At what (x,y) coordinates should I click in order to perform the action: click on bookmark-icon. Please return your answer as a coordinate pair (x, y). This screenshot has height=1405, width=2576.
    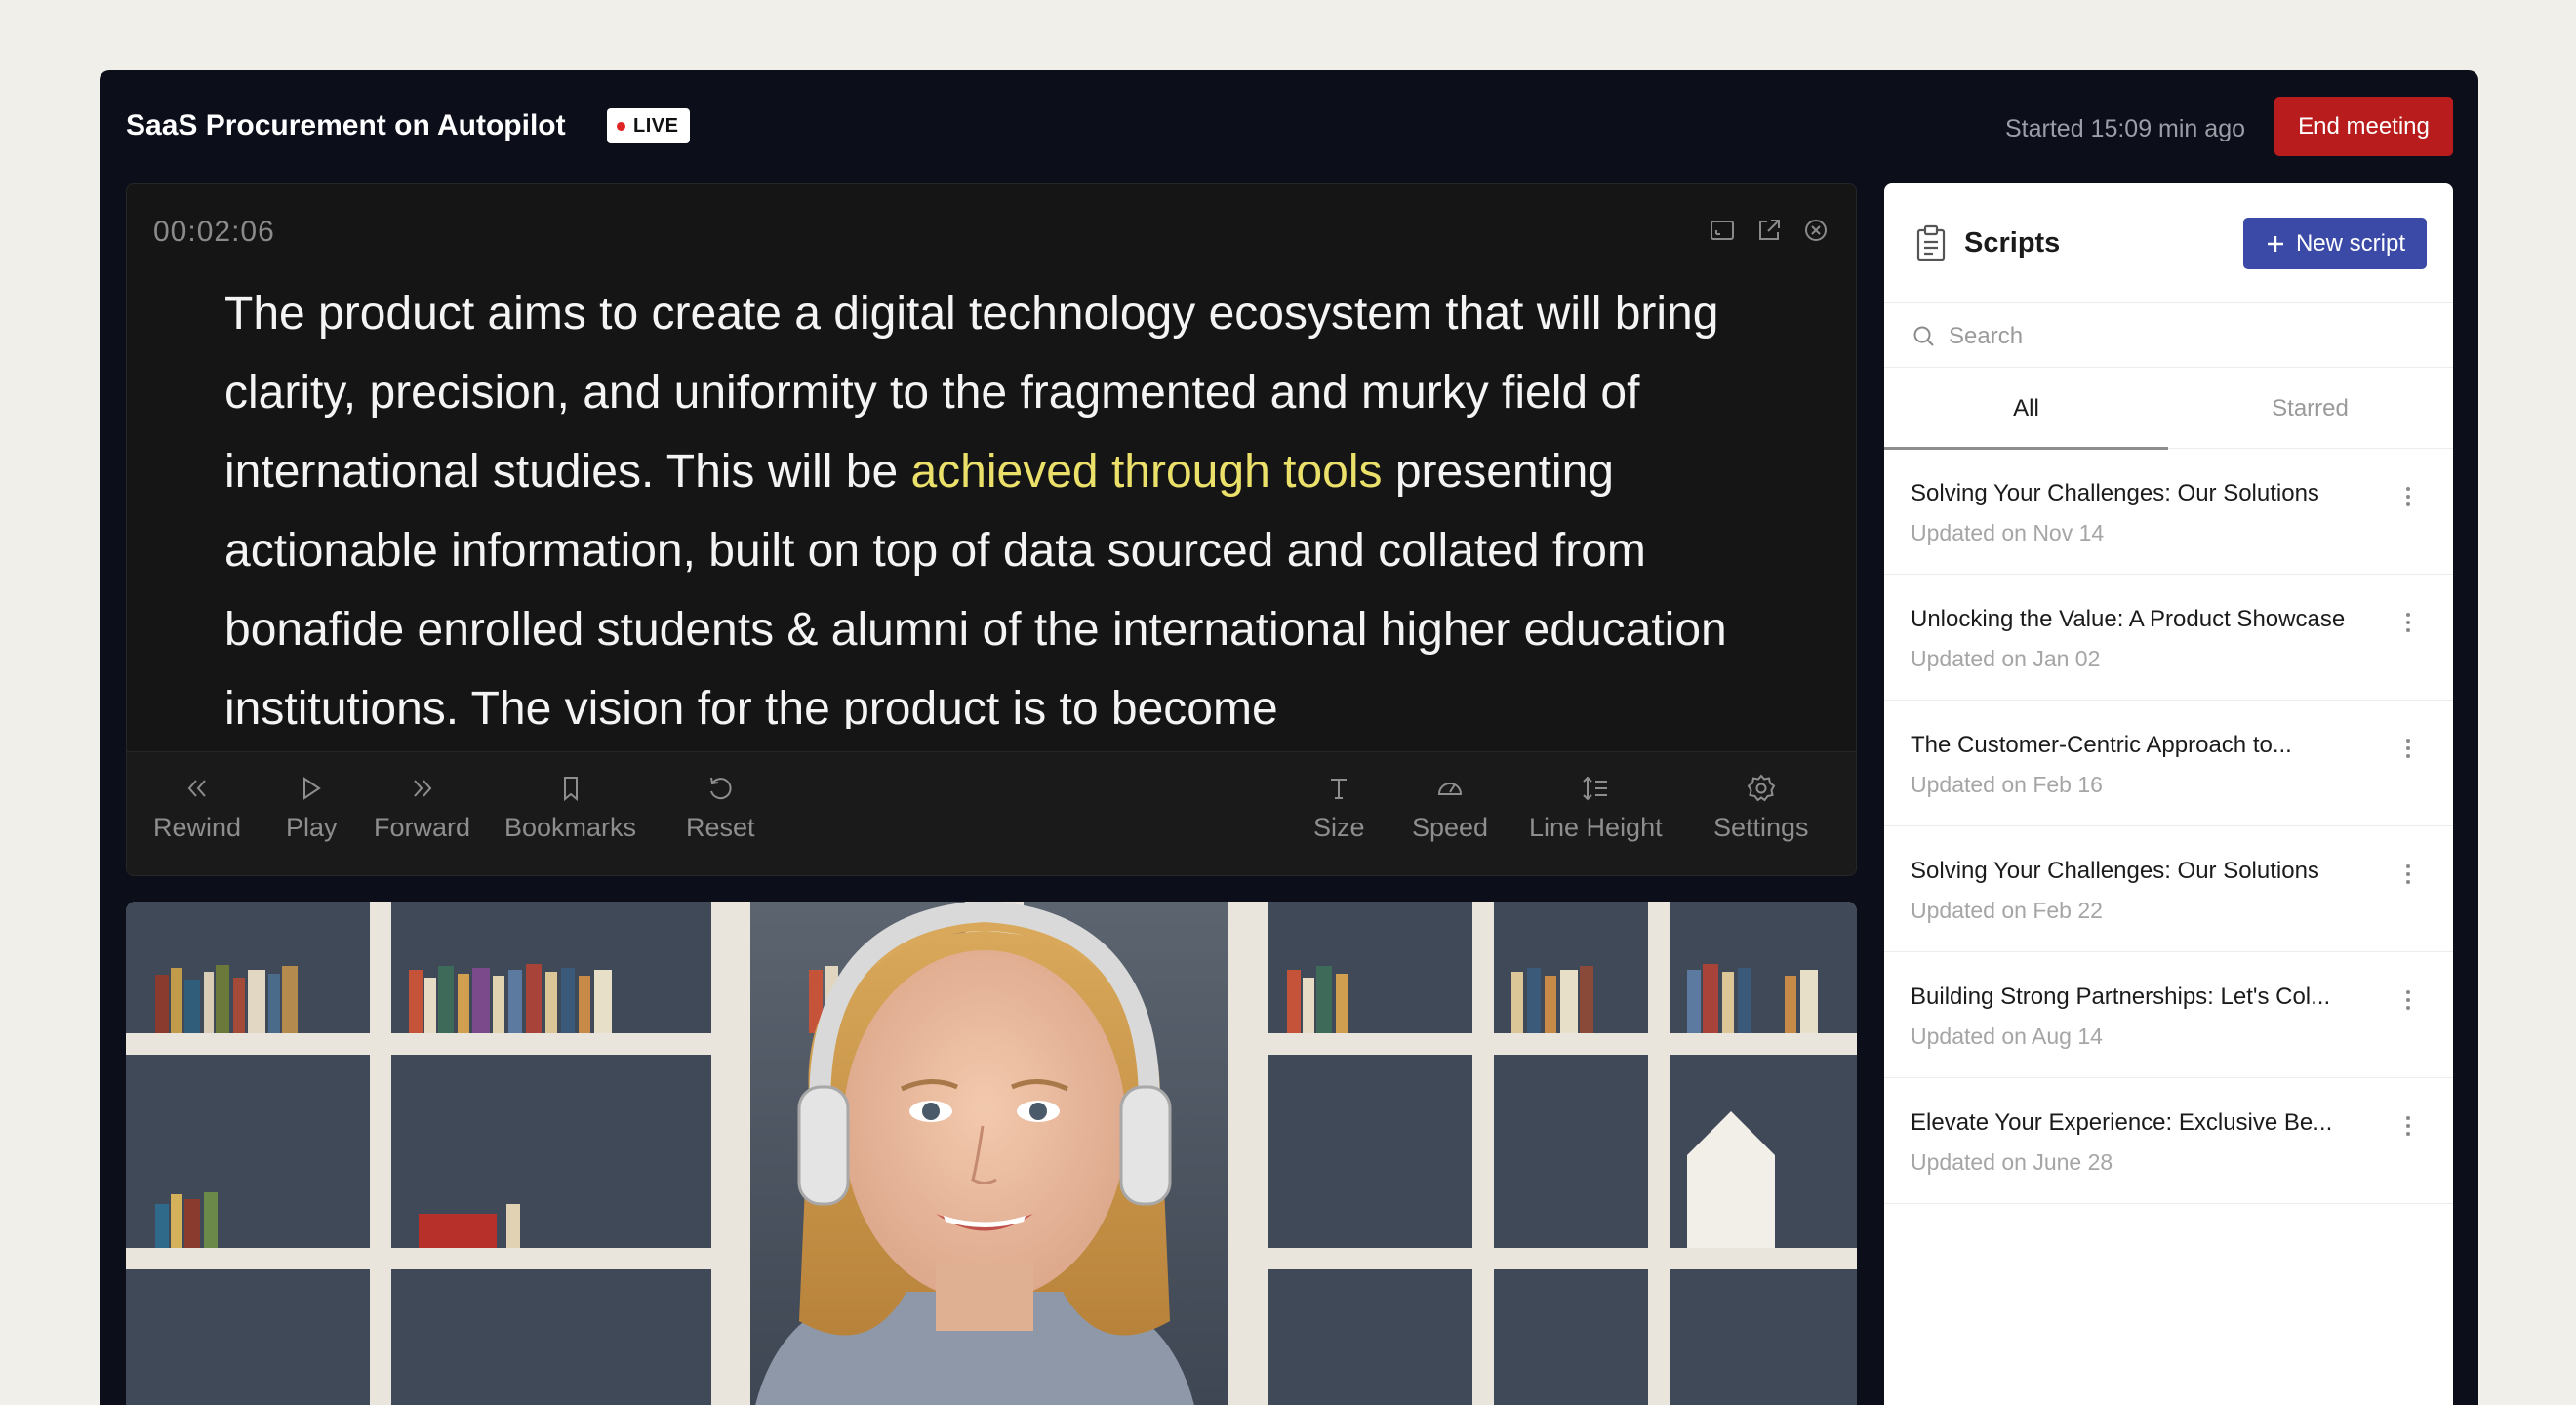
    Looking at the image, I should click on (570, 789).